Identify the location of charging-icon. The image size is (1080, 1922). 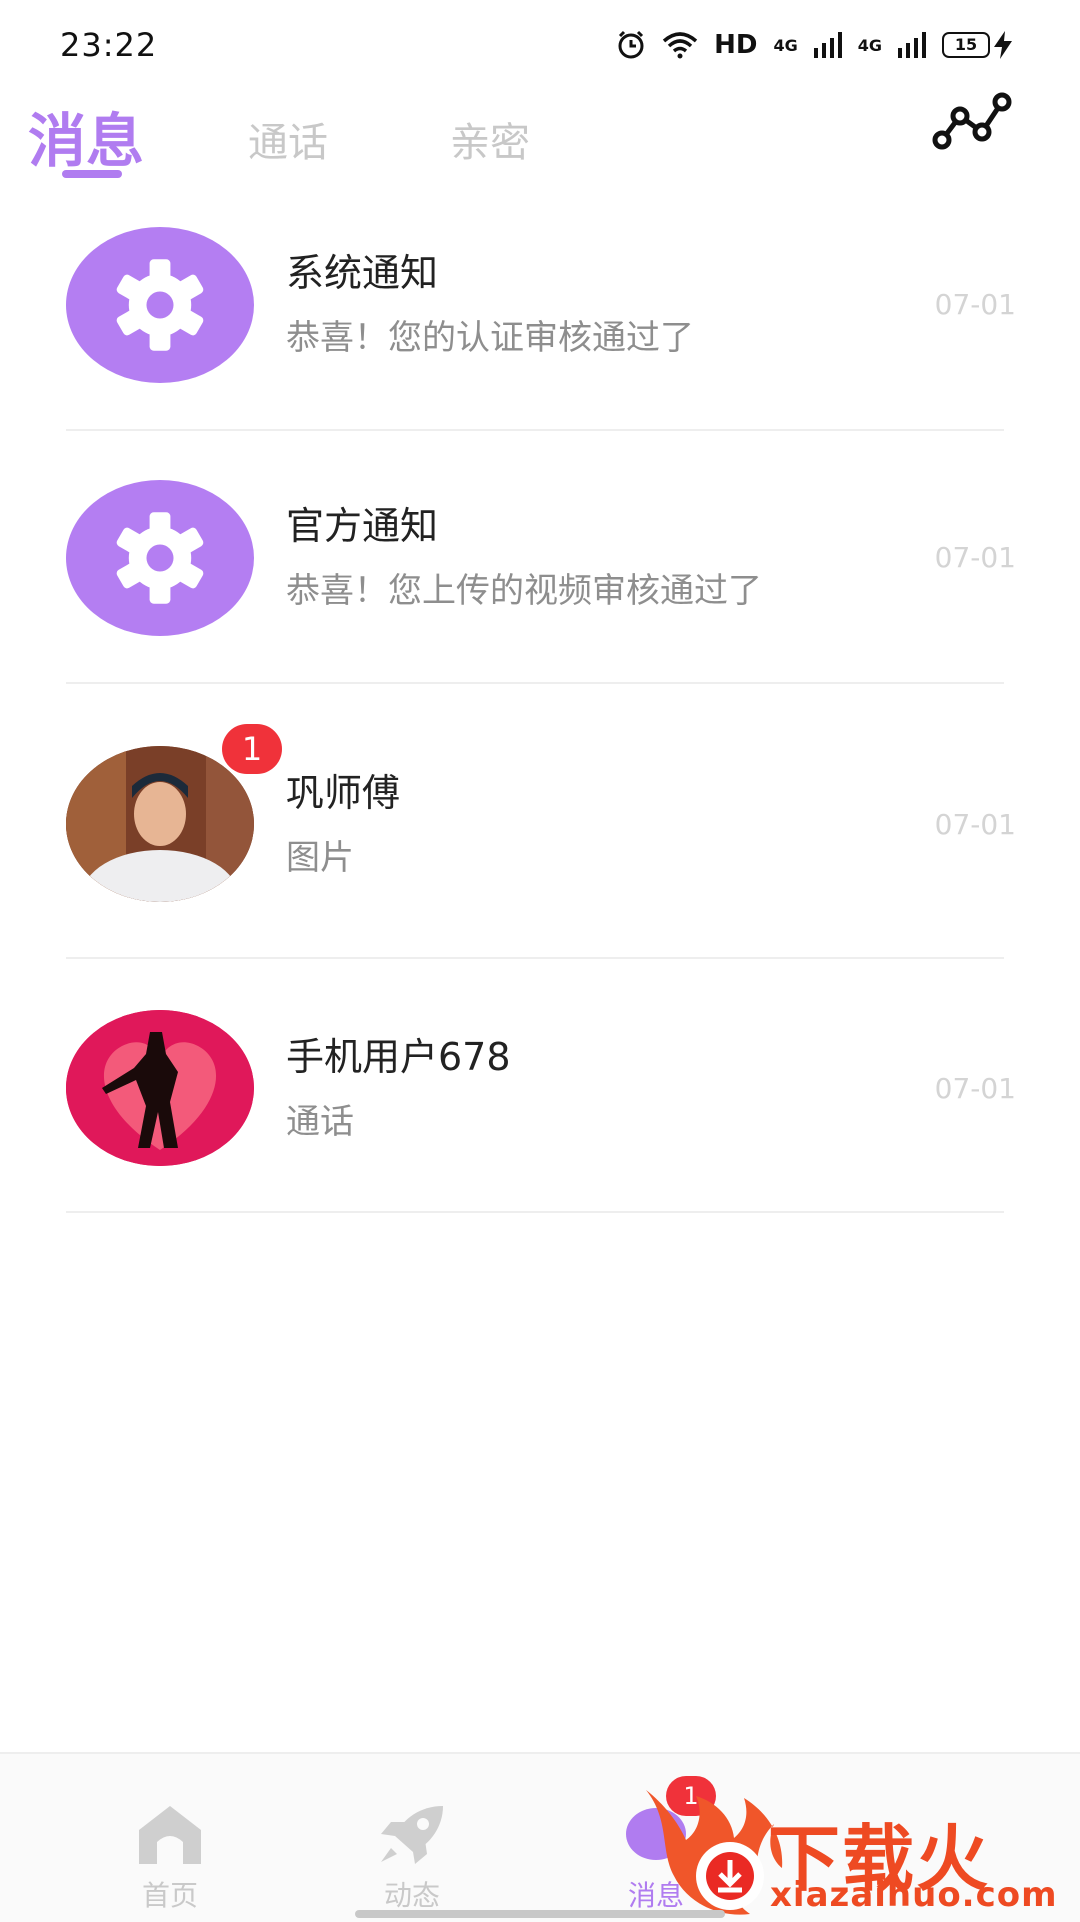
(1003, 45).